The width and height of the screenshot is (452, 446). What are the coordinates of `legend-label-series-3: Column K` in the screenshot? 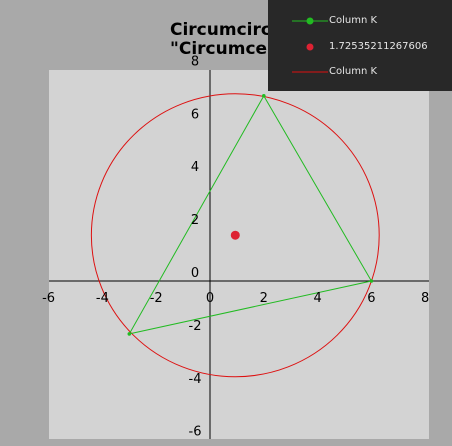 It's located at (353, 71).